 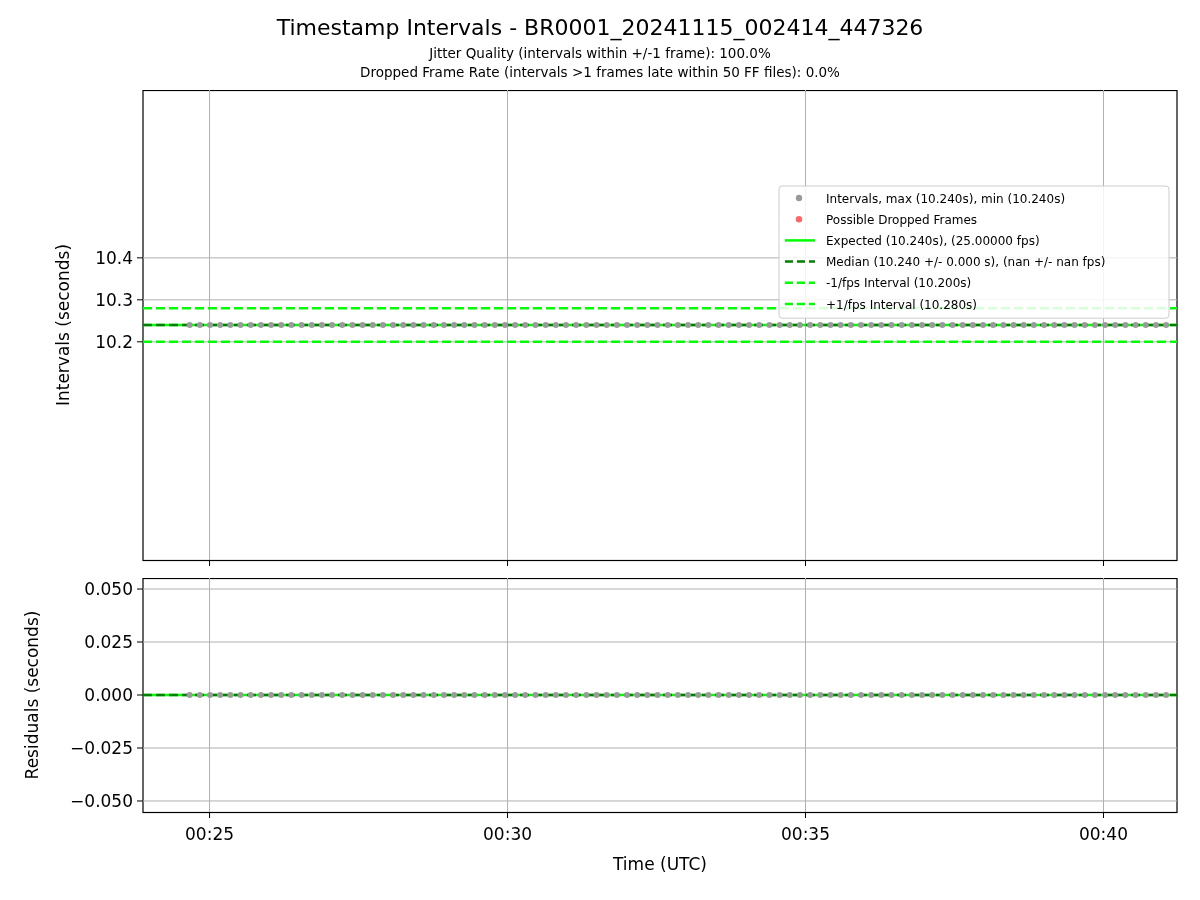 I want to click on legend-label: -1/fps Interval (10.200s), so click(x=899, y=283).